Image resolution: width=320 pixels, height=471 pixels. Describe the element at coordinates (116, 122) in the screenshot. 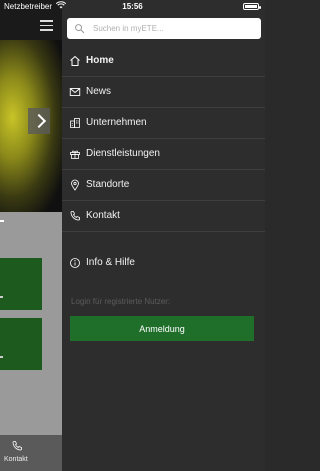

I see `menu-item-label: Unternehmen` at that location.